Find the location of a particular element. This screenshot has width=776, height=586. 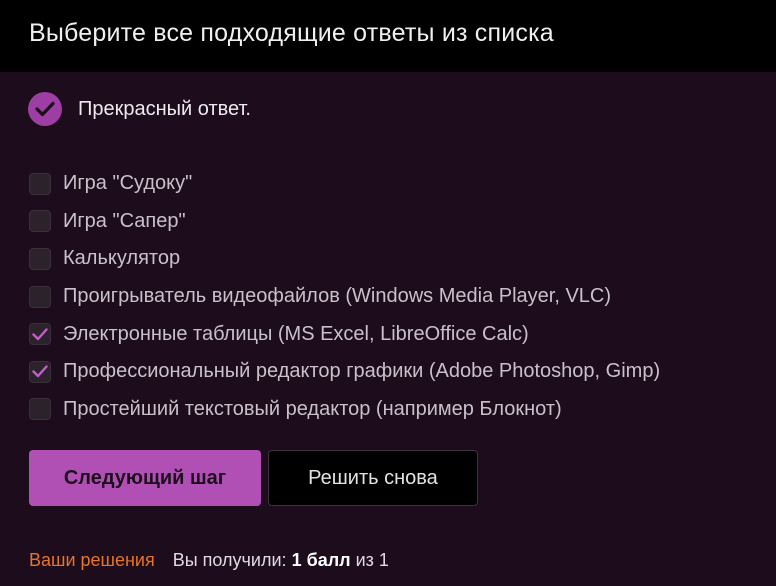

score-text: Вы получили: 1 балл из 1 is located at coordinates (281, 560).